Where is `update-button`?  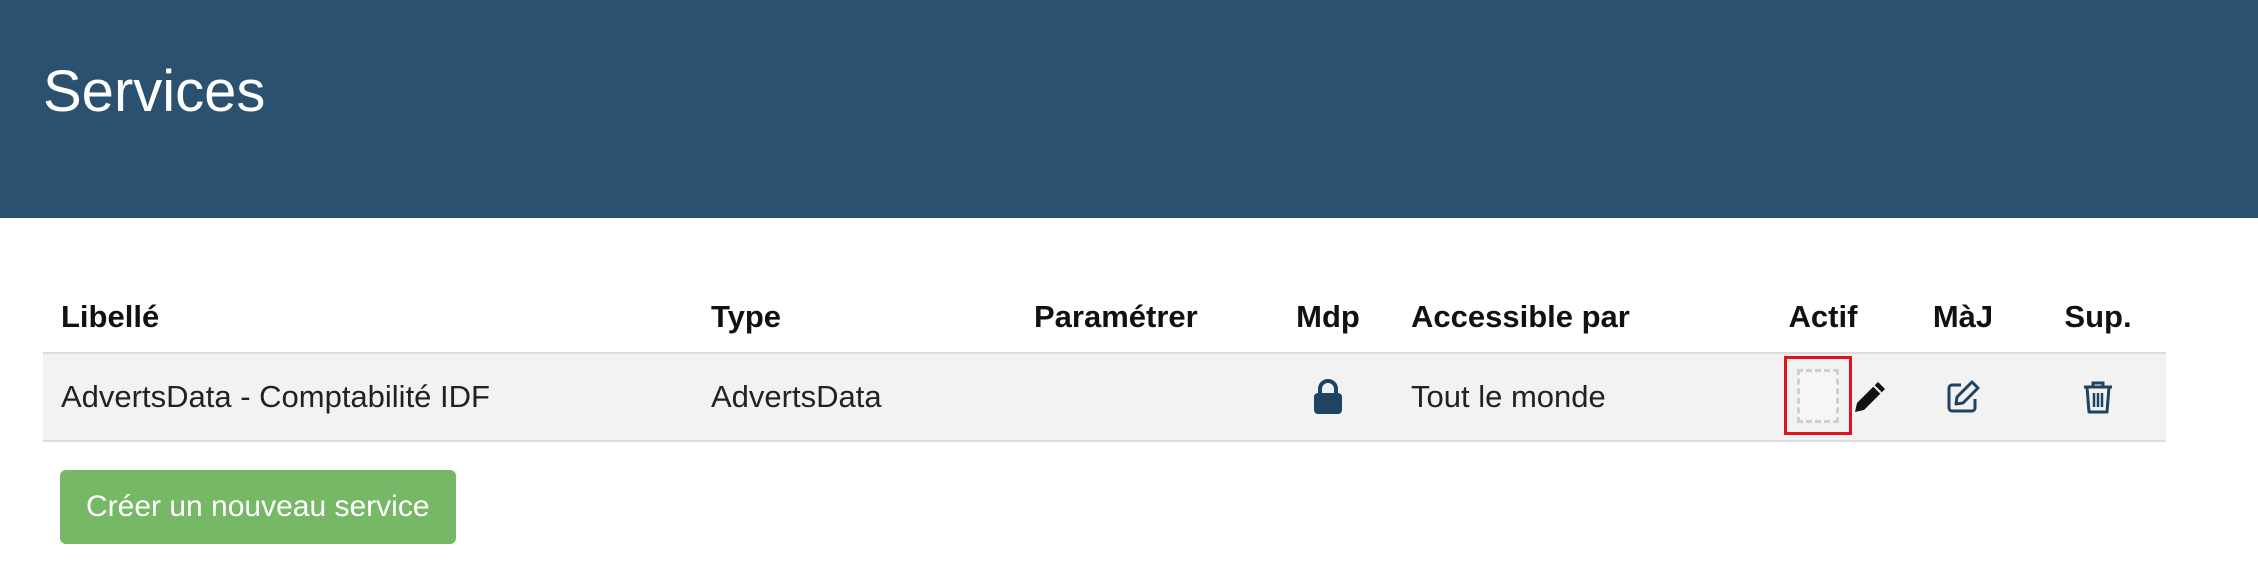
update-button is located at coordinates (1963, 397).